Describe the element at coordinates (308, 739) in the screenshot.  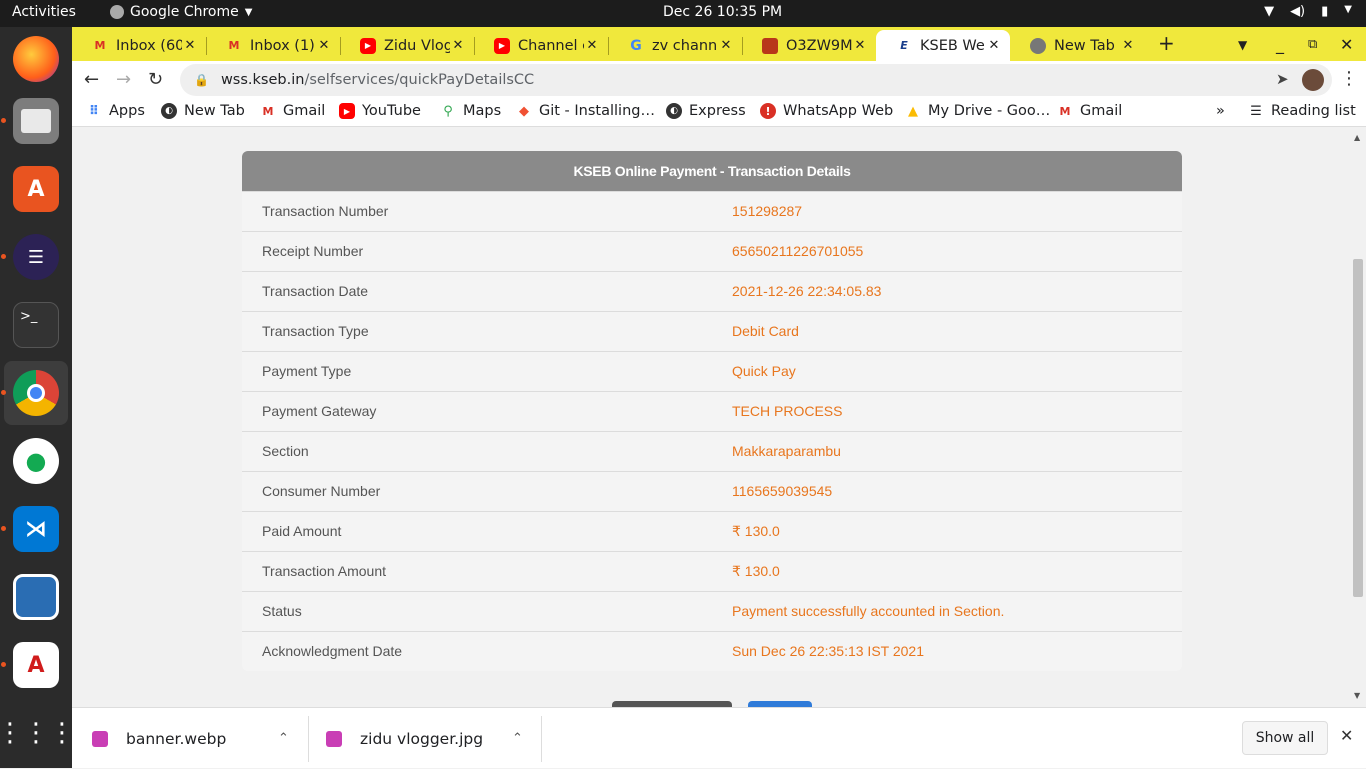
I see `download-separator` at that location.